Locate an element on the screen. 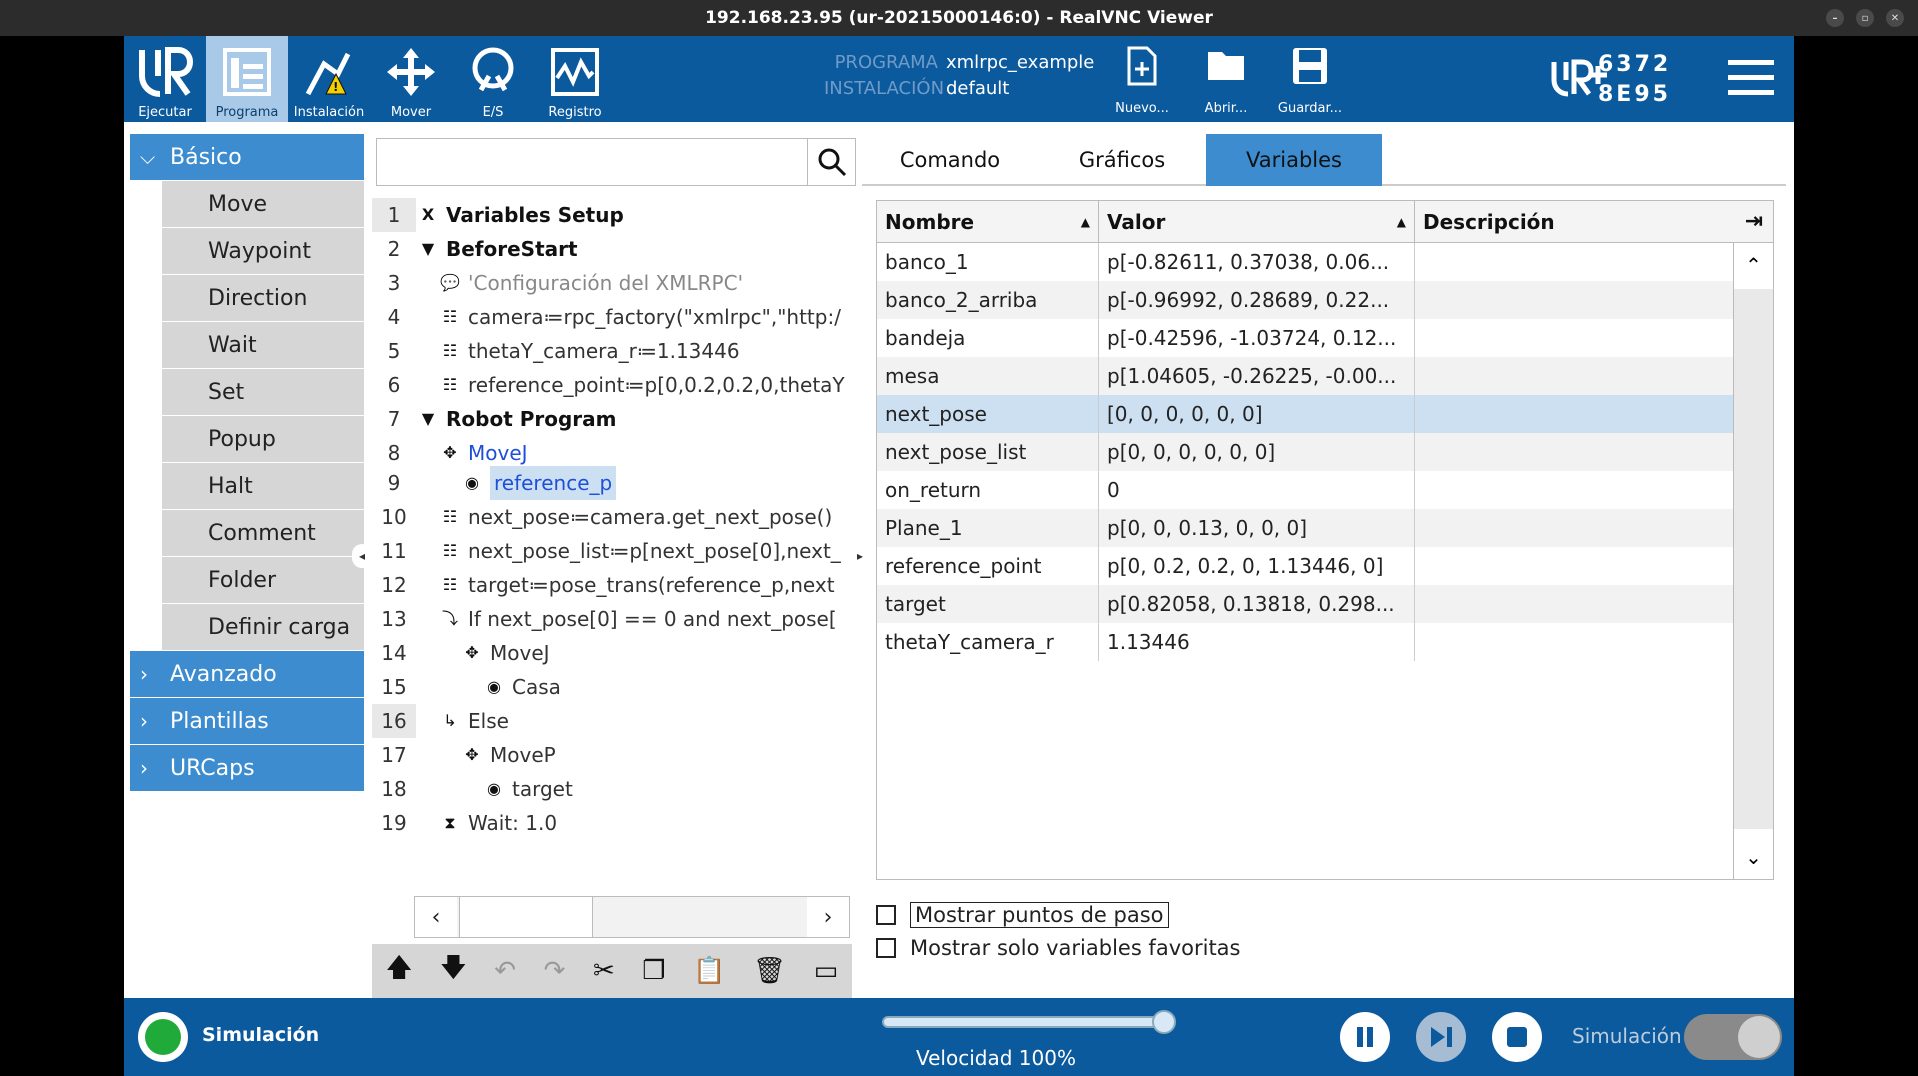 This screenshot has height=1076, width=1918. table-row: next_pose [0, 0, 0, 0, 0, 0] is located at coordinates (1306, 414).